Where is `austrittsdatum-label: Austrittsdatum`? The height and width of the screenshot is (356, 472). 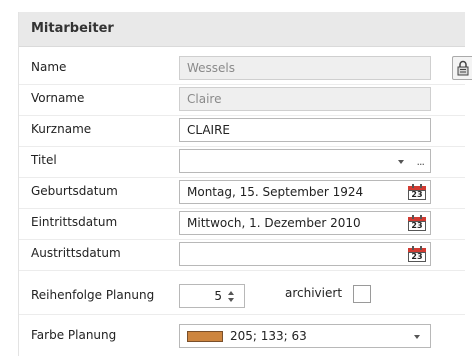
austrittsdatum-label: Austrittsdatum is located at coordinates (76, 253).